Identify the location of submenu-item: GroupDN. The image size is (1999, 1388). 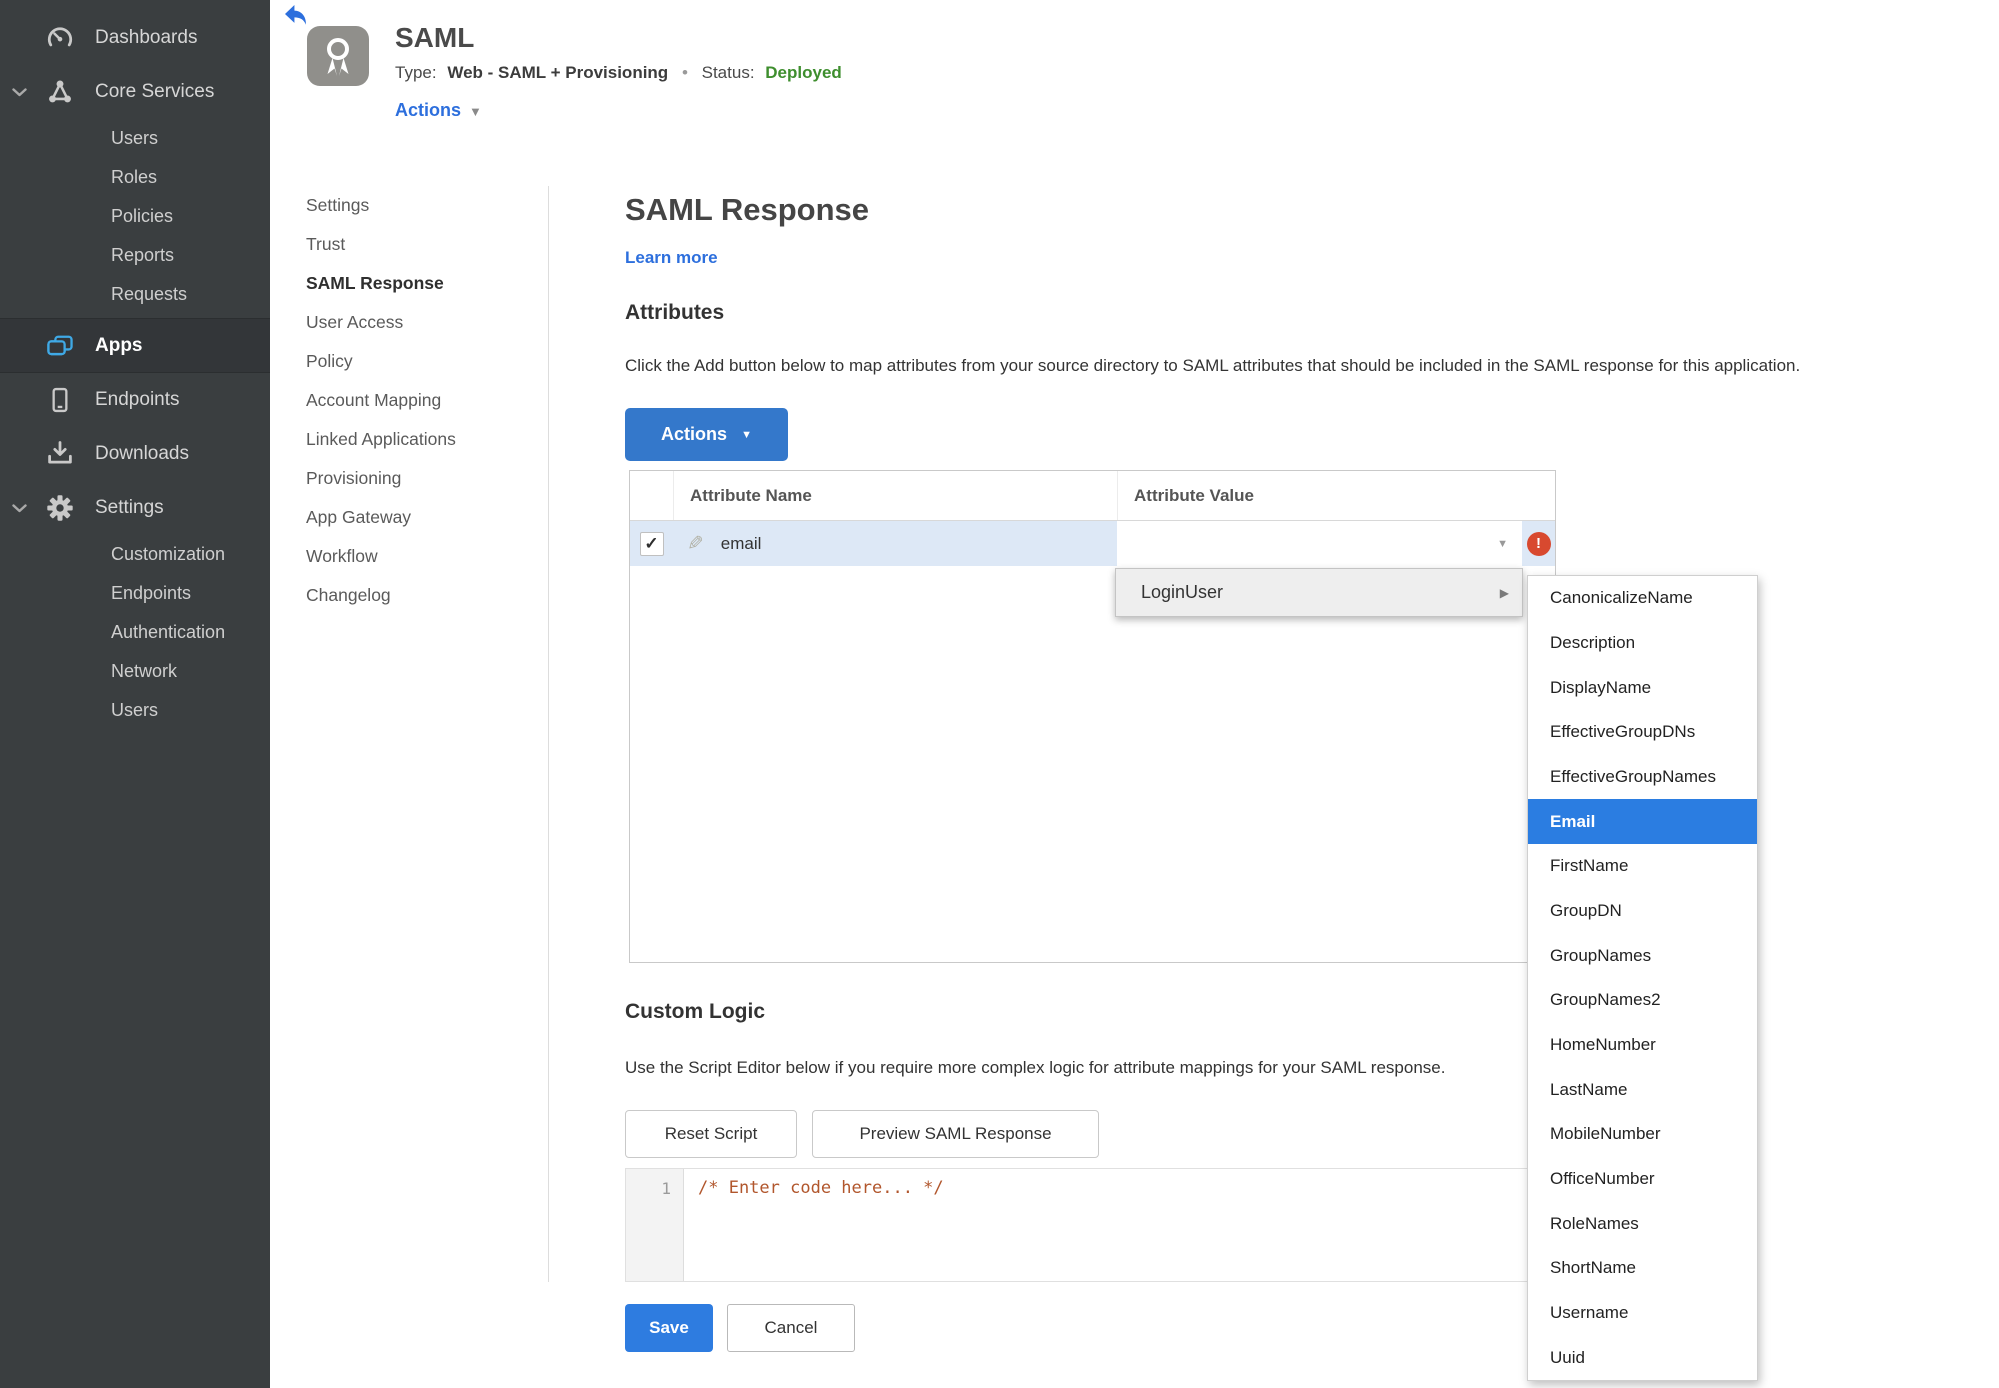
(1642, 911).